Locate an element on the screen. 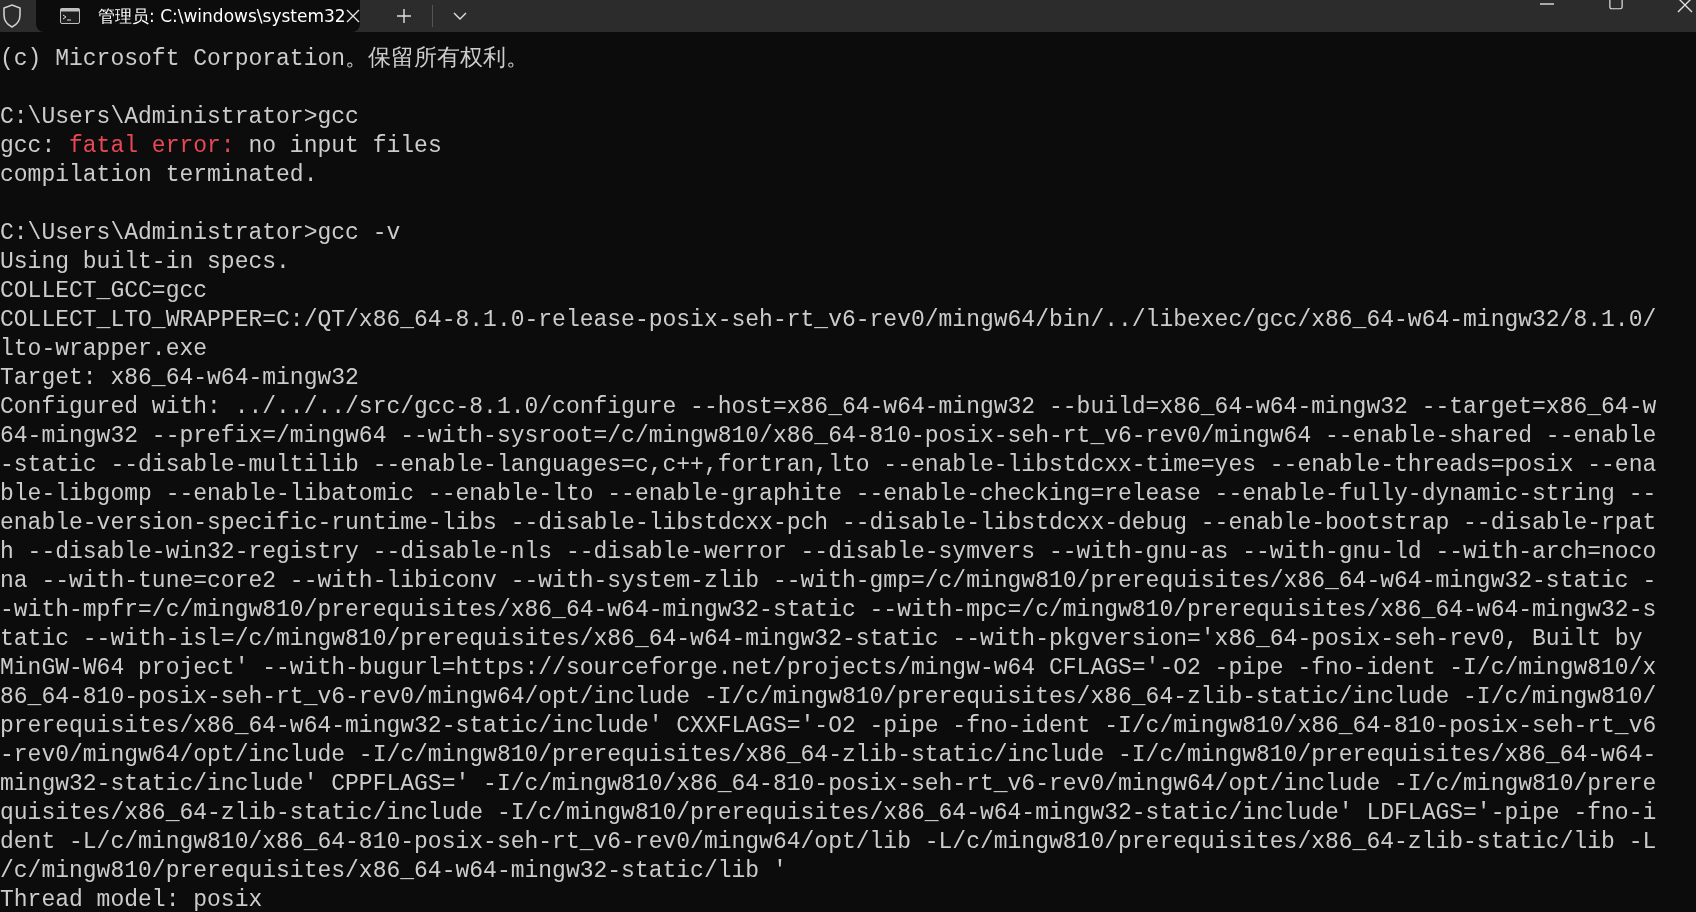 The image size is (1696, 912). terminal-line: gcc: fatal error: no input files is located at coordinates (221, 146).